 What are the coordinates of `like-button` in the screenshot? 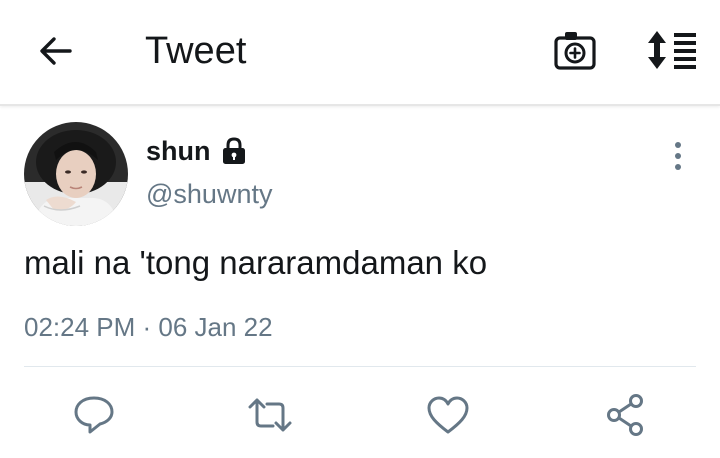 It's located at (448, 415).